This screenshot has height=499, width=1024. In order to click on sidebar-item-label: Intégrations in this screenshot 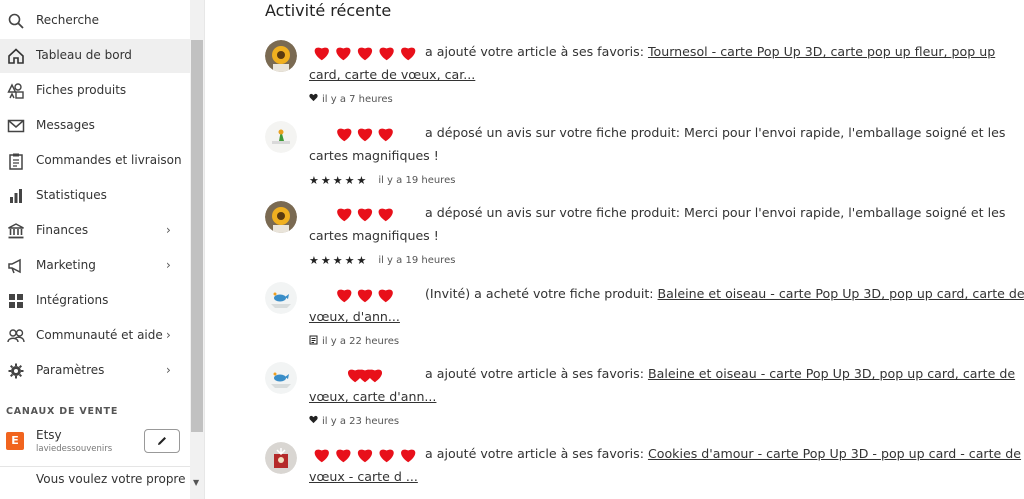, I will do `click(72, 300)`.